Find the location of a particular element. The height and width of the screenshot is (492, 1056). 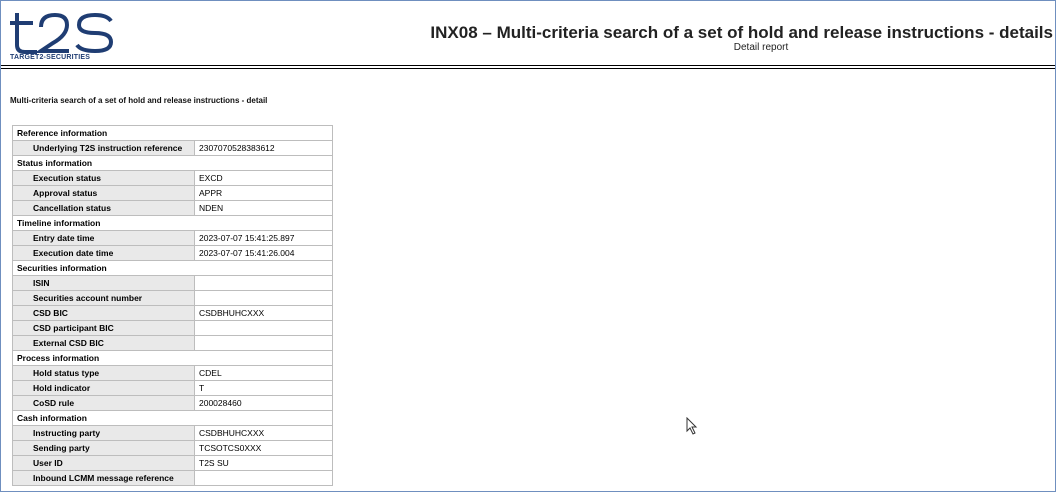

field-value: 200028460 is located at coordinates (263, 403).